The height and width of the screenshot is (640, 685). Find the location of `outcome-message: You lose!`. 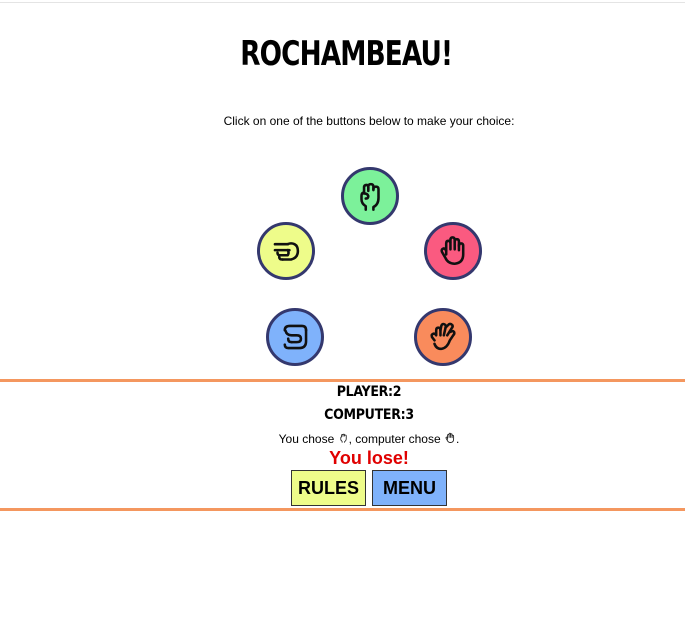

outcome-message: You lose! is located at coordinates (369, 458).